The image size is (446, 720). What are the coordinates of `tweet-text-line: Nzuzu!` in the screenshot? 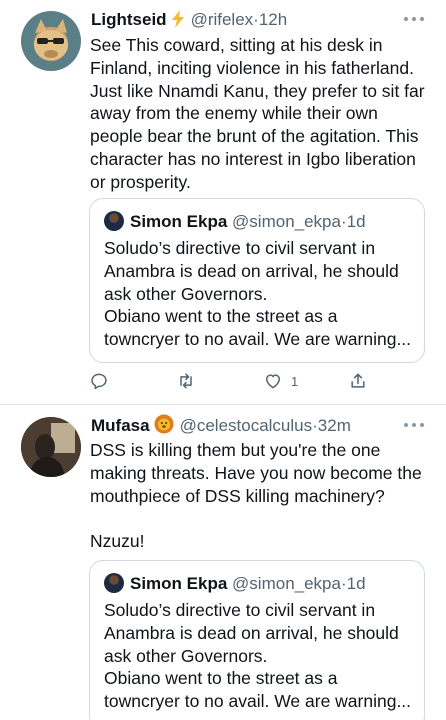 It's located at (117, 541).